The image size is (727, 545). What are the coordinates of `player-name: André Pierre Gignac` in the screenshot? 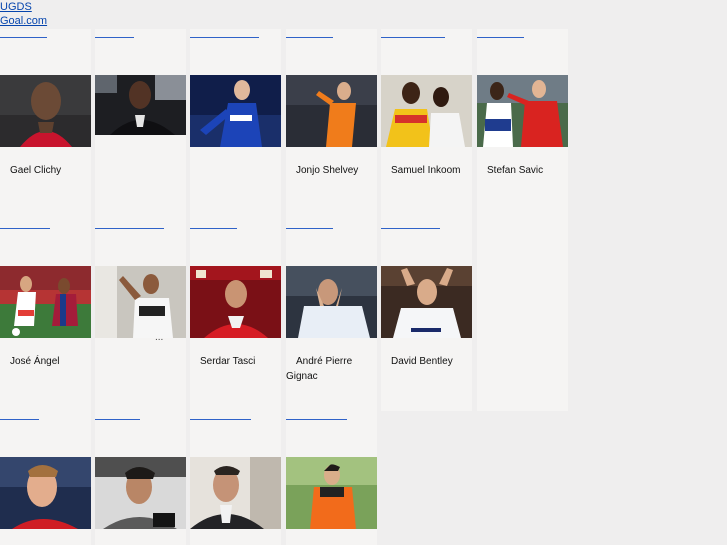 It's located at (319, 369).